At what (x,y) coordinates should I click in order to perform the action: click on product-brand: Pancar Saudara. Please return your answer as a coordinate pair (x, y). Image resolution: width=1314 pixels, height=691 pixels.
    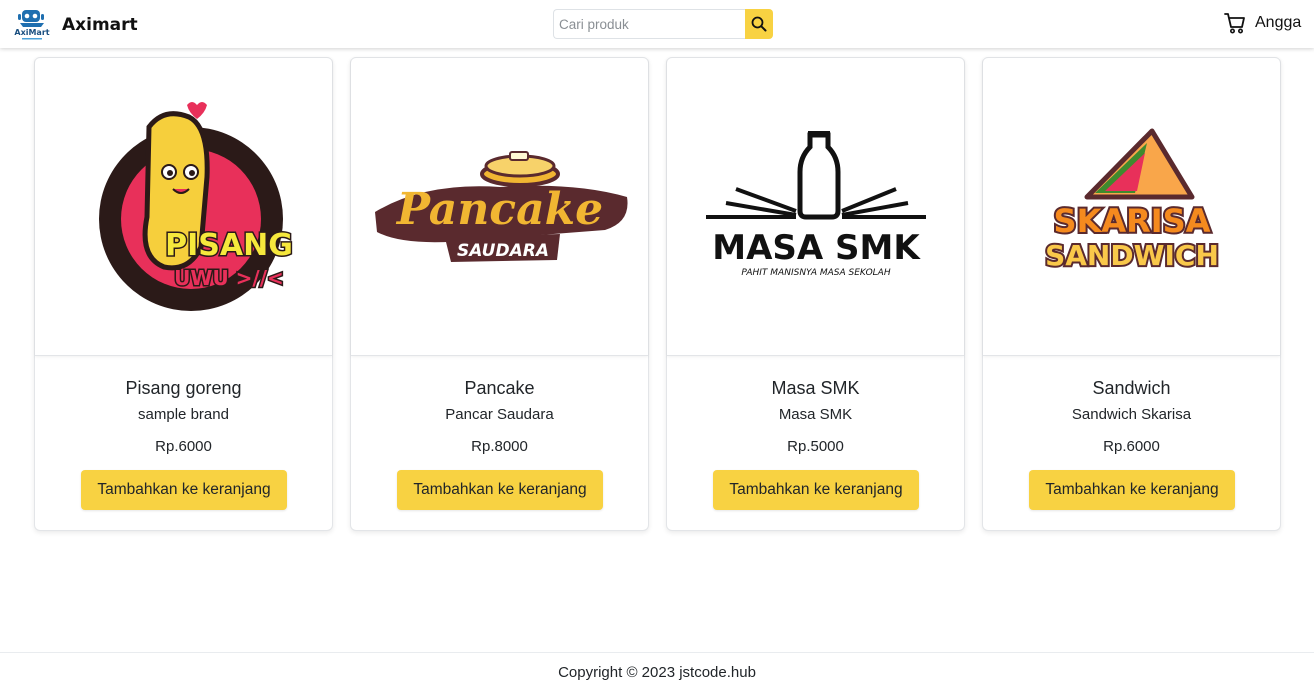
    Looking at the image, I should click on (499, 414).